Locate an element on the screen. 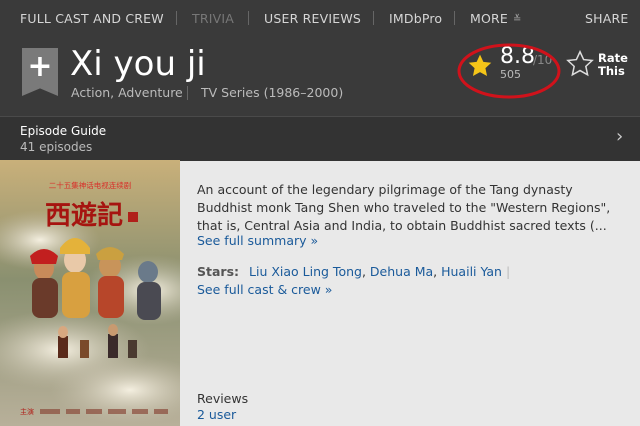  genres-link: Action, Adventure is located at coordinates (127, 92).